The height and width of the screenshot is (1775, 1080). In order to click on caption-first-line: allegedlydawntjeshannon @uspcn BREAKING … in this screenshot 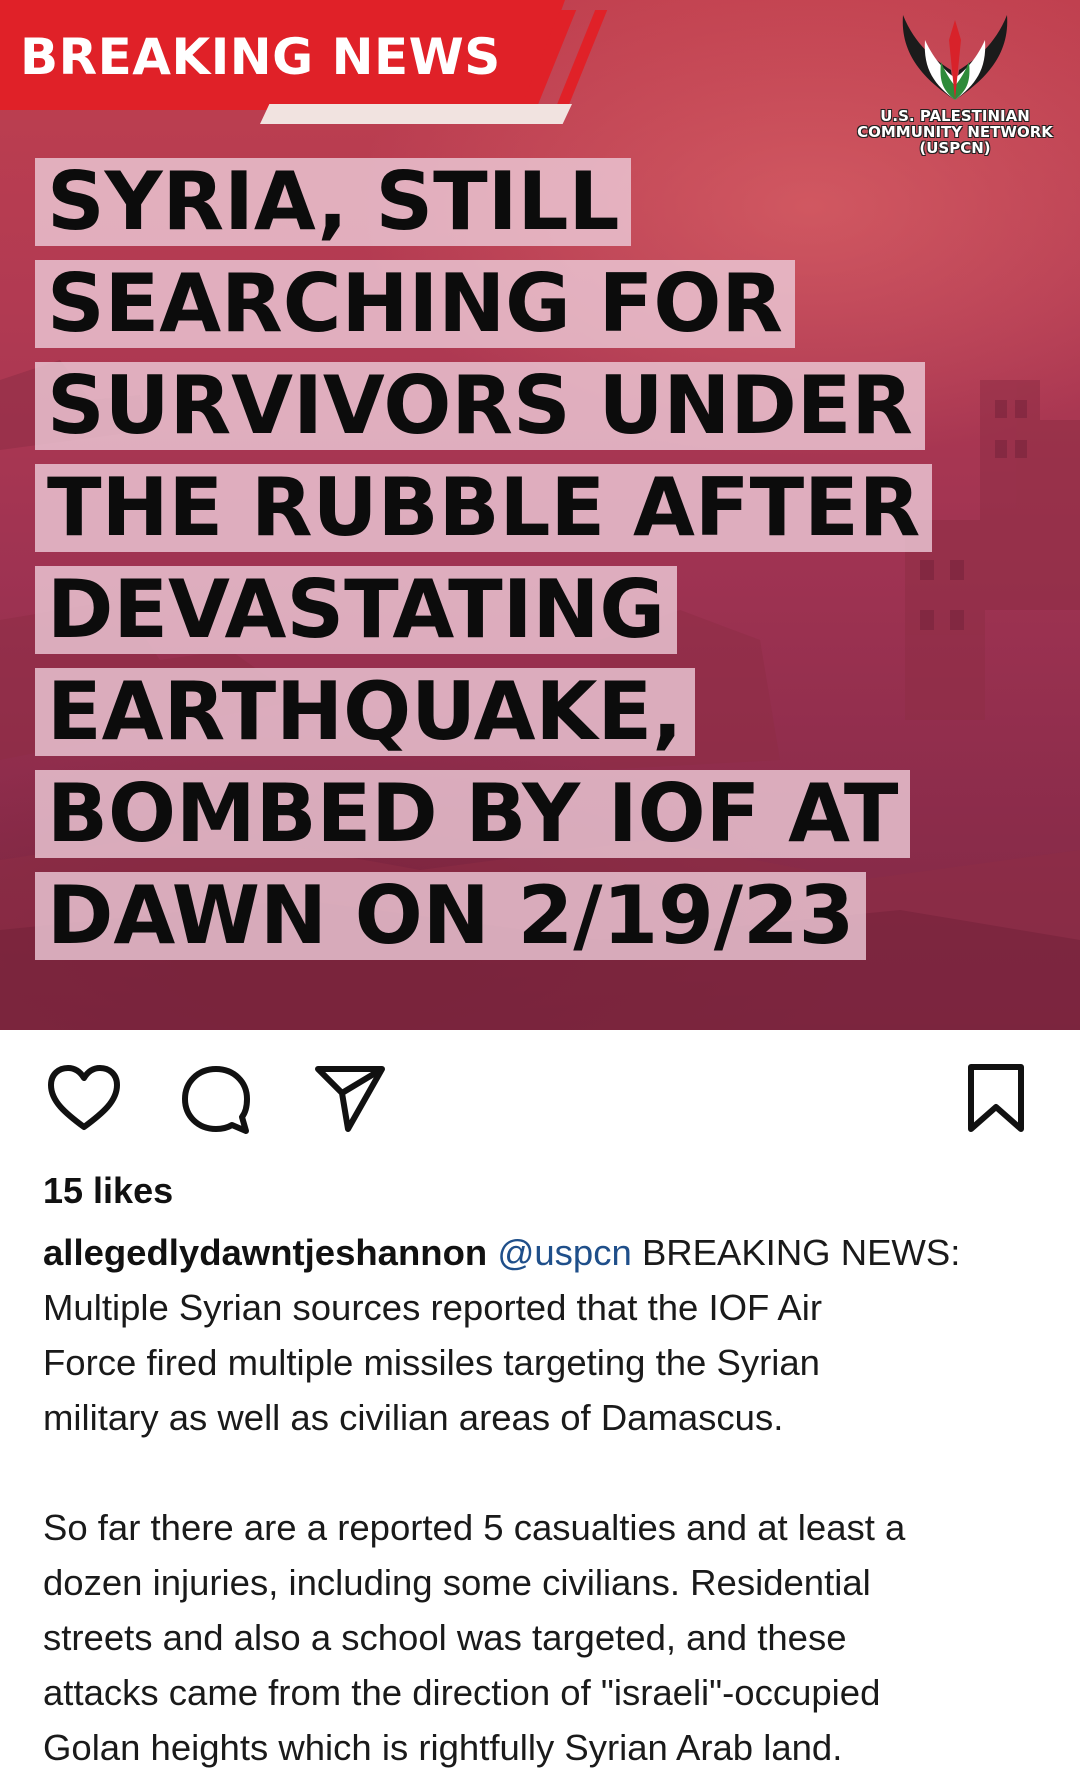, I will do `click(543, 1252)`.